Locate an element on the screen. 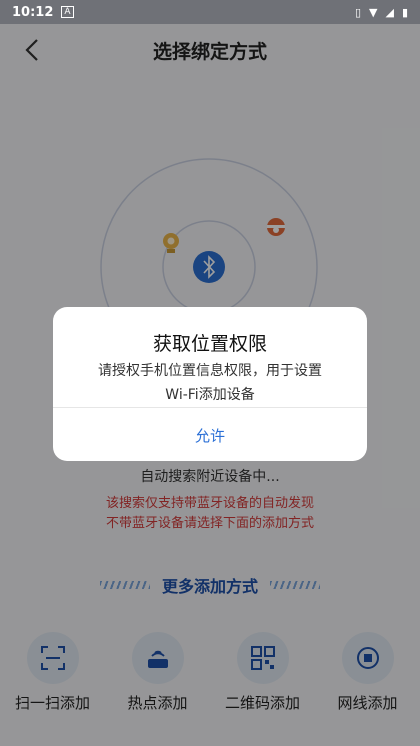 The height and width of the screenshot is (746, 420). vibrate-icon: ▯ is located at coordinates (357, 12).